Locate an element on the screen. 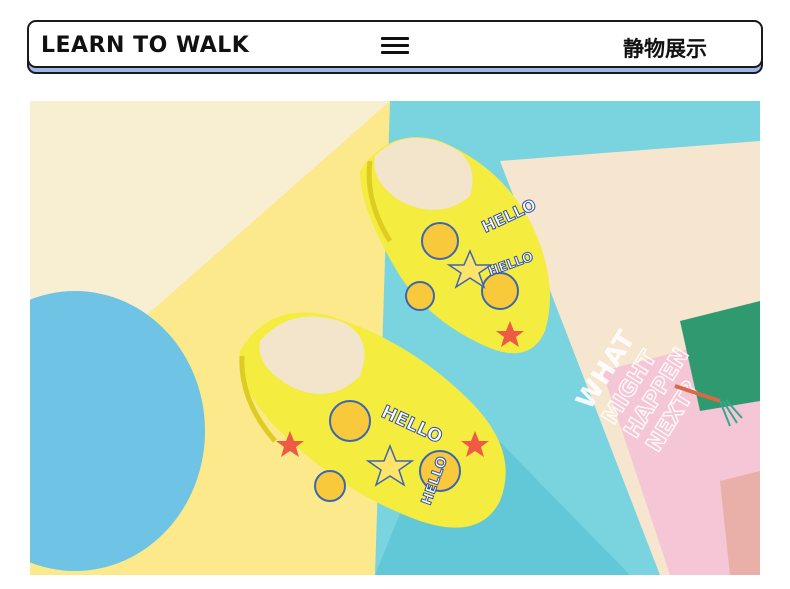 The image size is (790, 589). hamburger-menu-icon is located at coordinates (396, 46).